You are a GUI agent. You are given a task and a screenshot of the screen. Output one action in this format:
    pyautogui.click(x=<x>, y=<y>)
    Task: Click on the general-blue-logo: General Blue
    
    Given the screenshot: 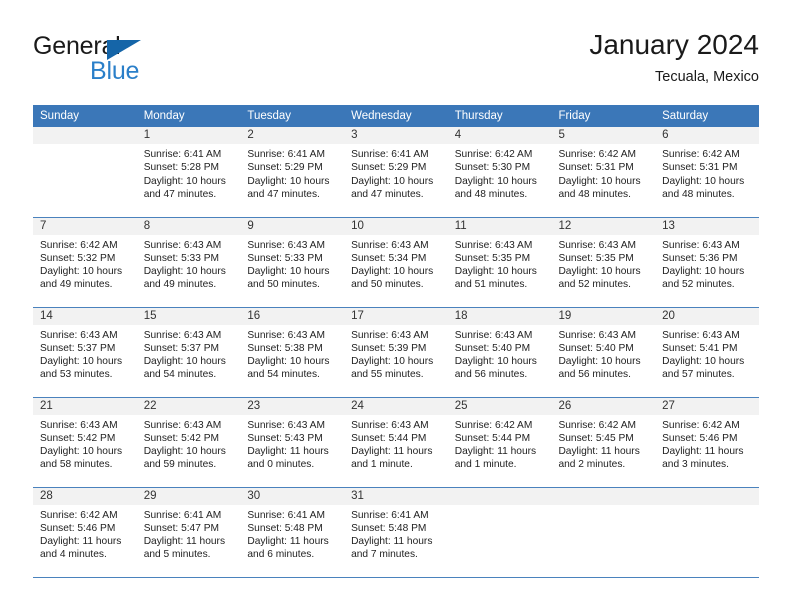 What is the action you would take?
    pyautogui.click(x=133, y=62)
    